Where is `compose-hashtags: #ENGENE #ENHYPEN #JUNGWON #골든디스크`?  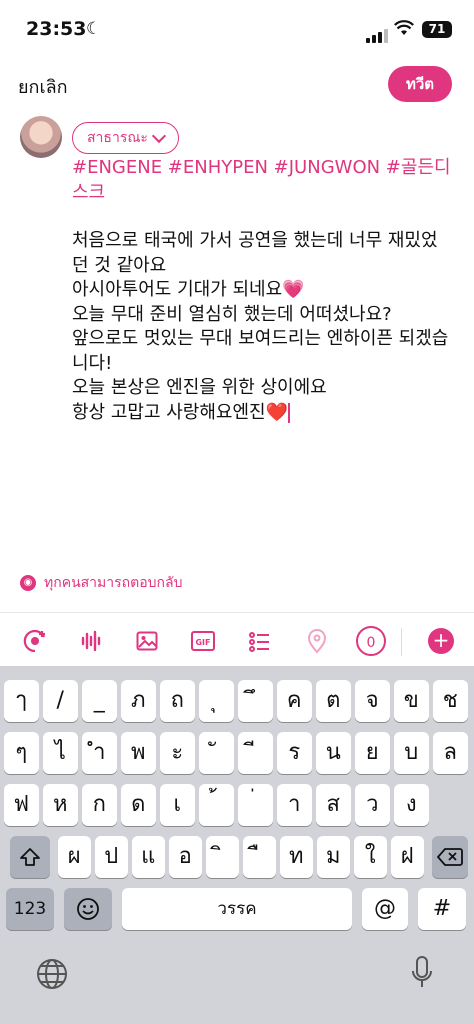 compose-hashtags: #ENGENE #ENHYPEN #JUNGWON #골든디스크 is located at coordinates (261, 180).